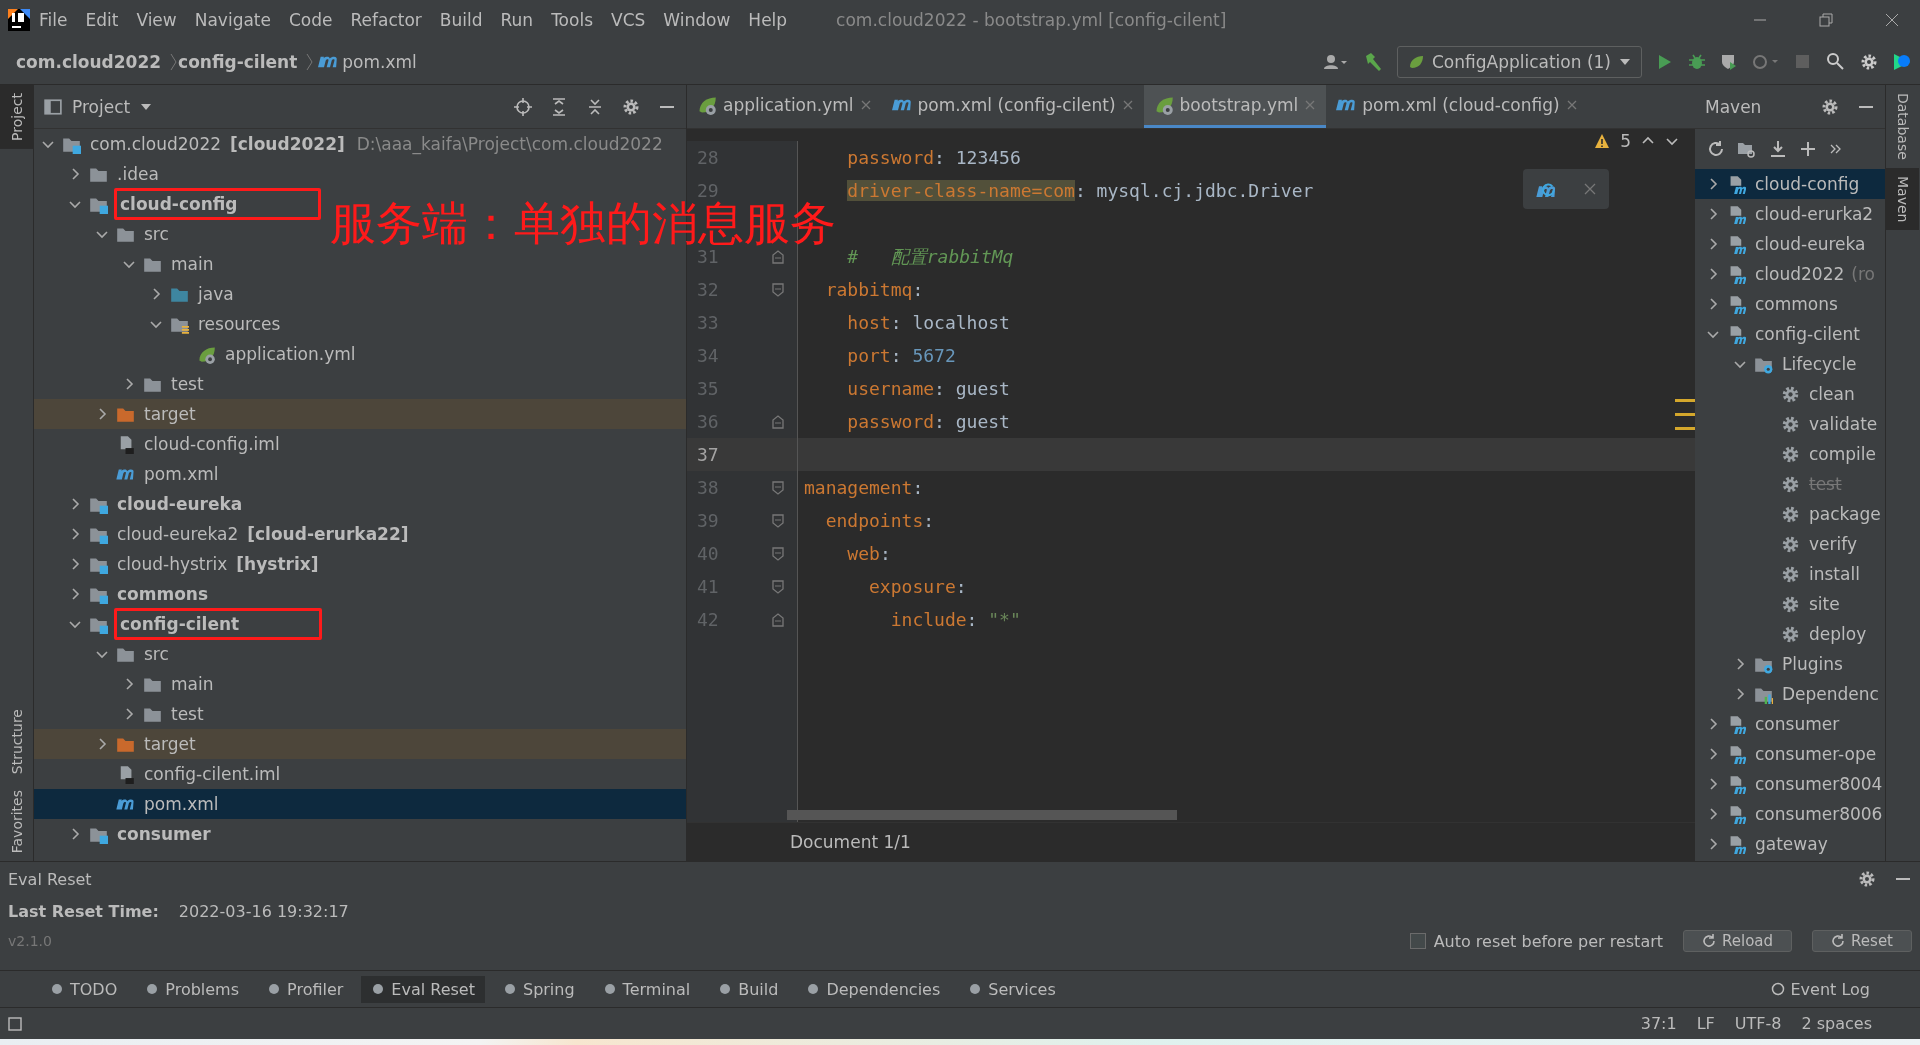 This screenshot has width=1920, height=1045. Describe the element at coordinates (127, 834) in the screenshot. I see `tree-row: consumer` at that location.